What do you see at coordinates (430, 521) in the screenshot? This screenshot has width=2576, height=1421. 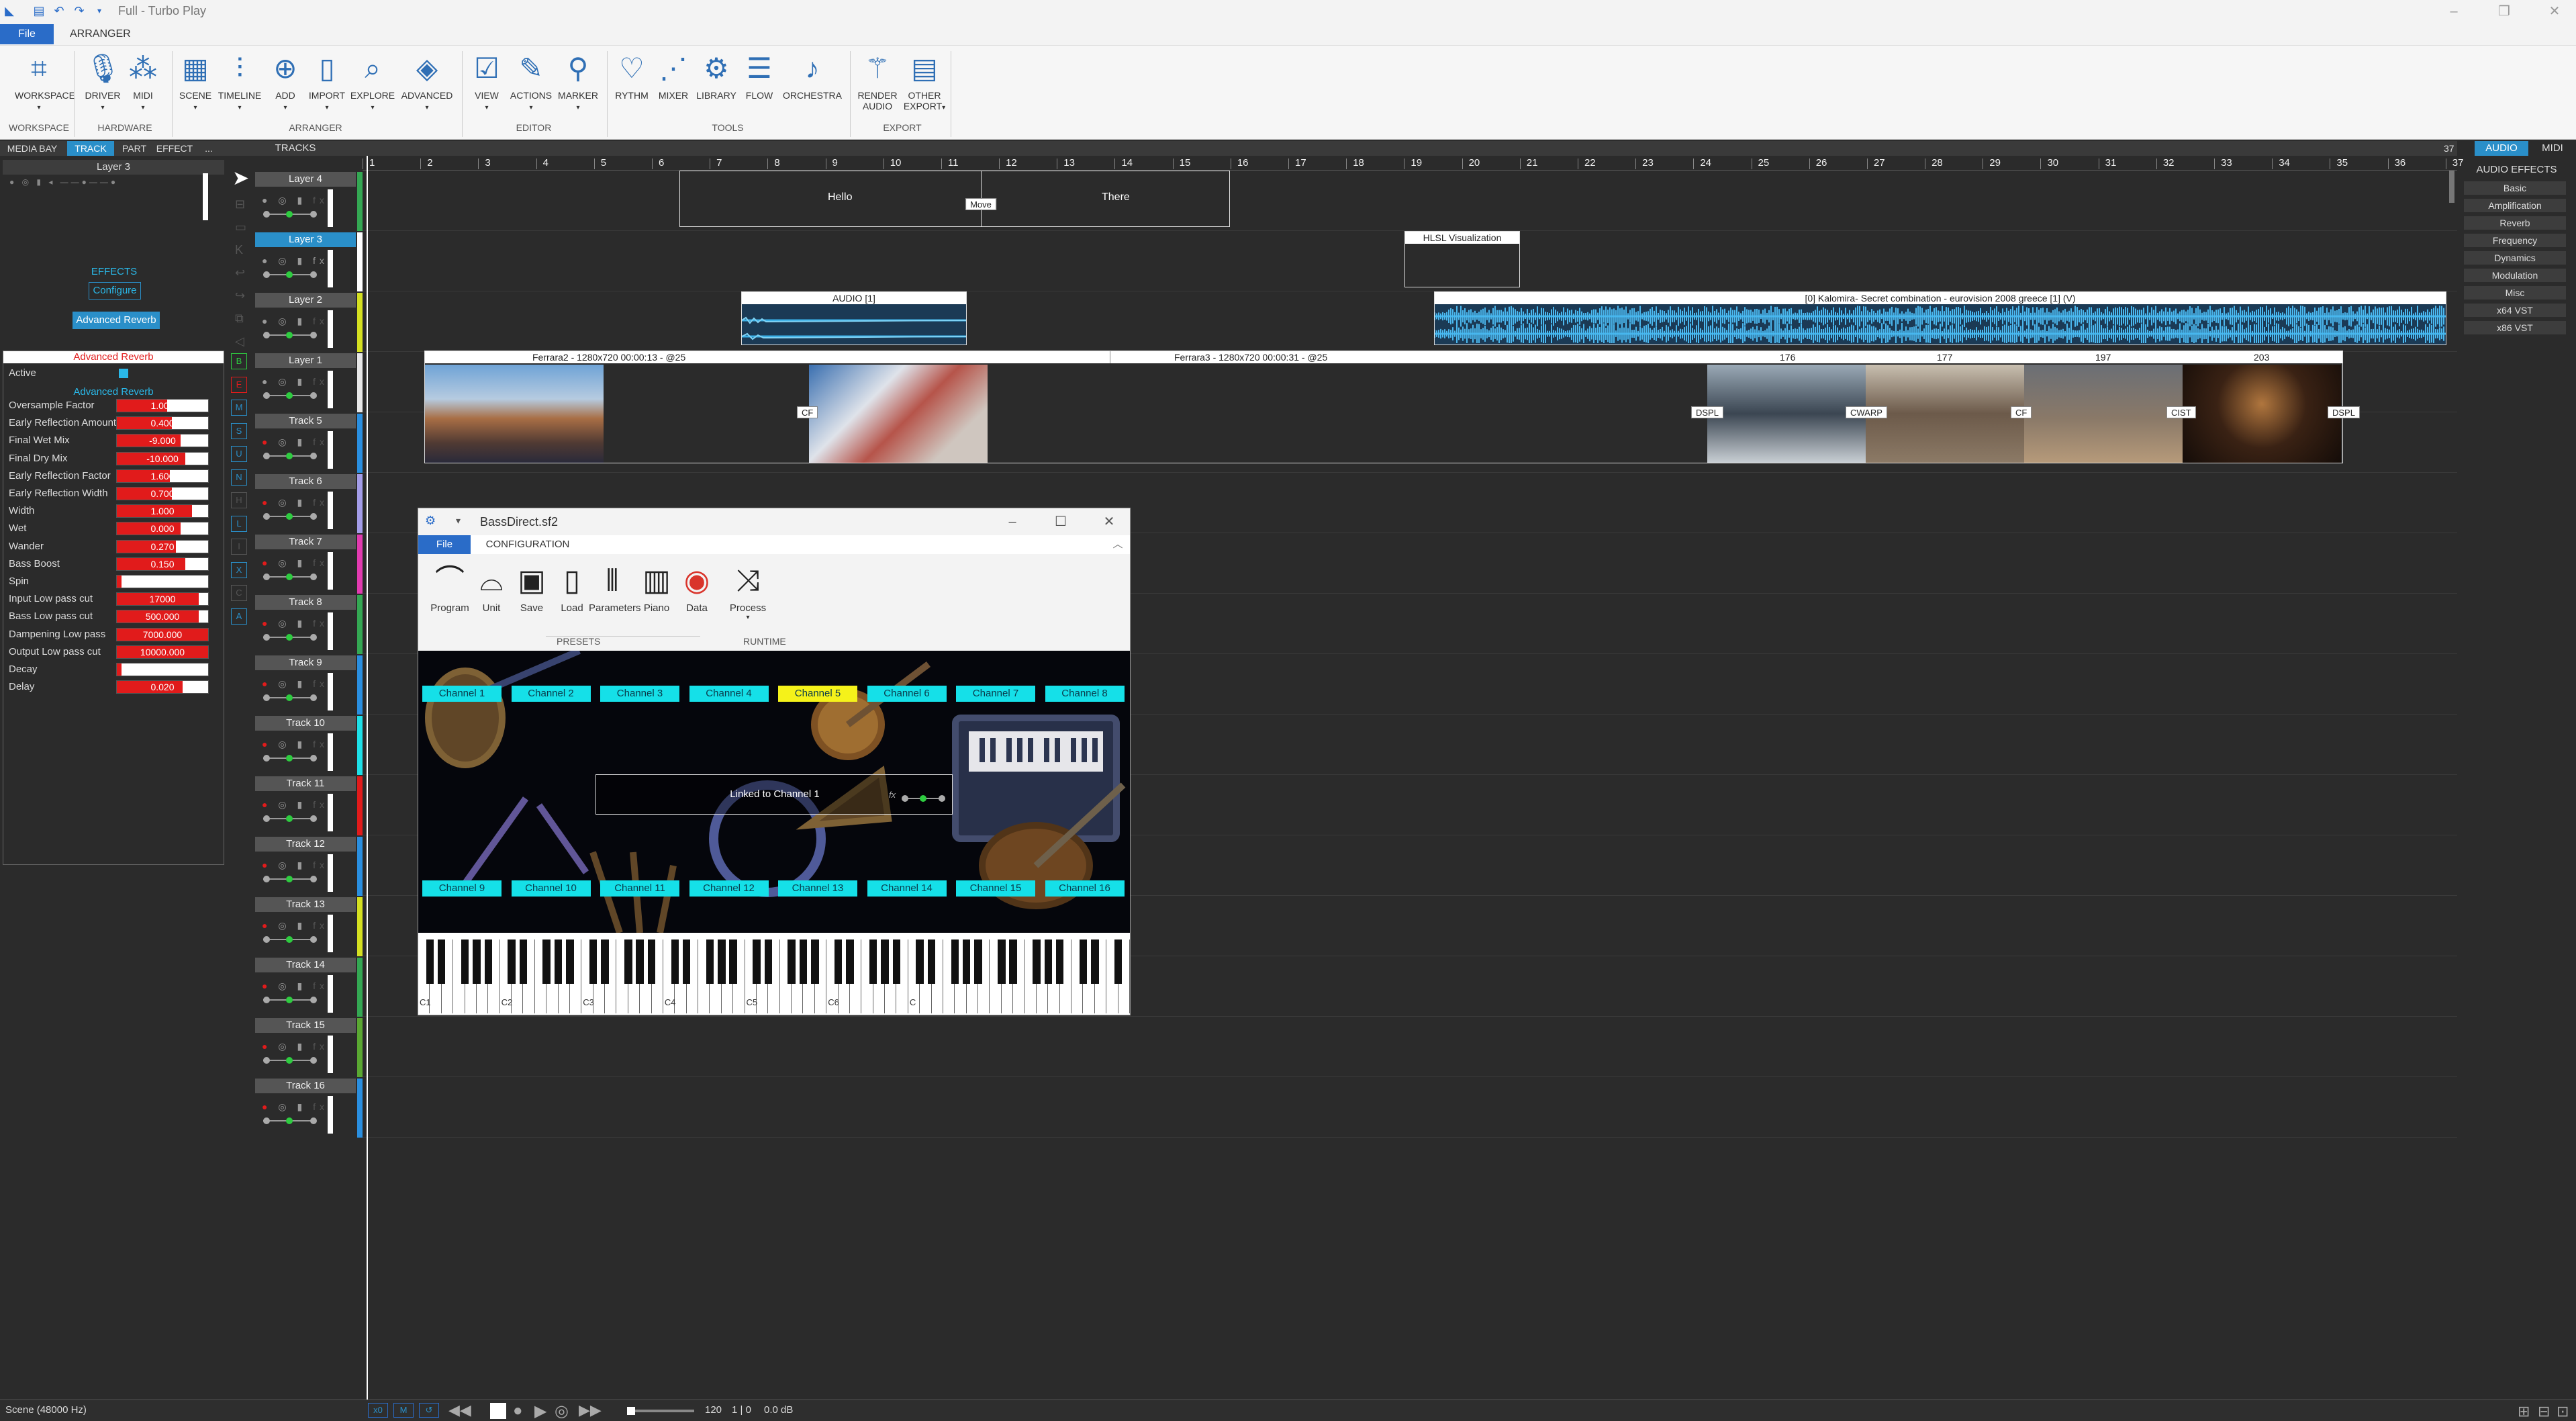 I see `plugin-logo-icon: ⚙` at bounding box center [430, 521].